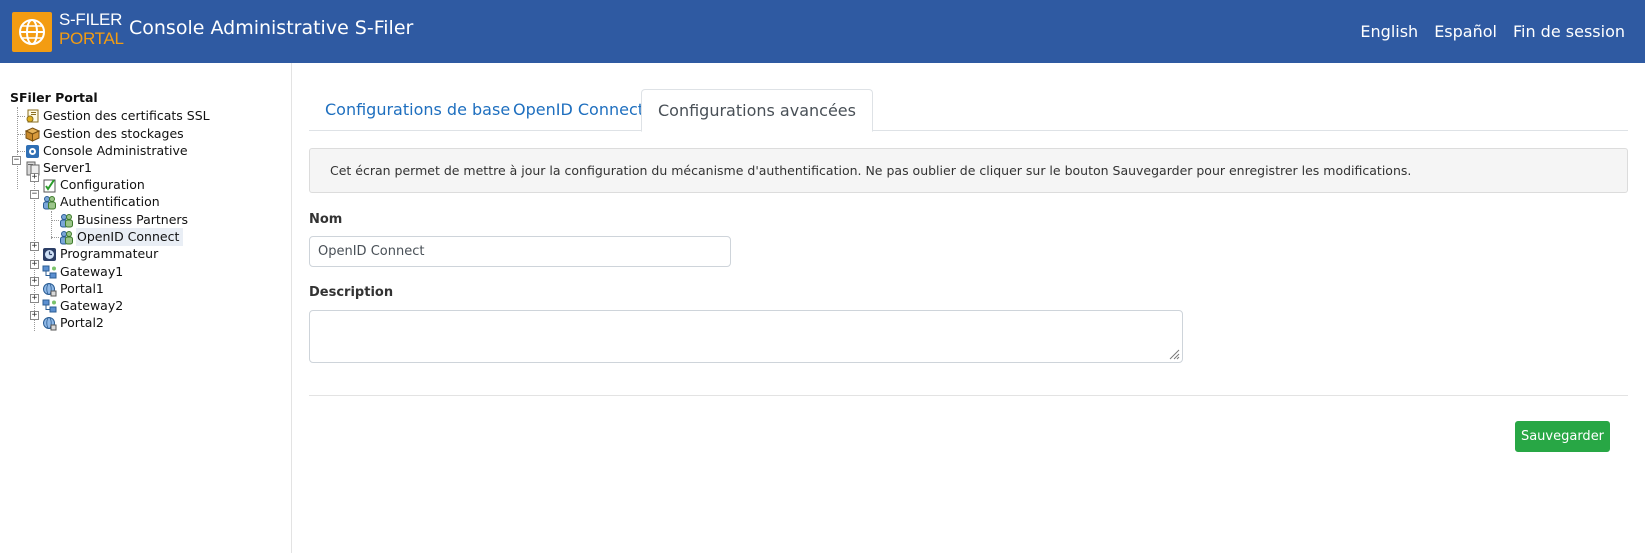 This screenshot has width=1645, height=553. Describe the element at coordinates (102, 184) in the screenshot. I see `tree-item-label: Configuration` at that location.